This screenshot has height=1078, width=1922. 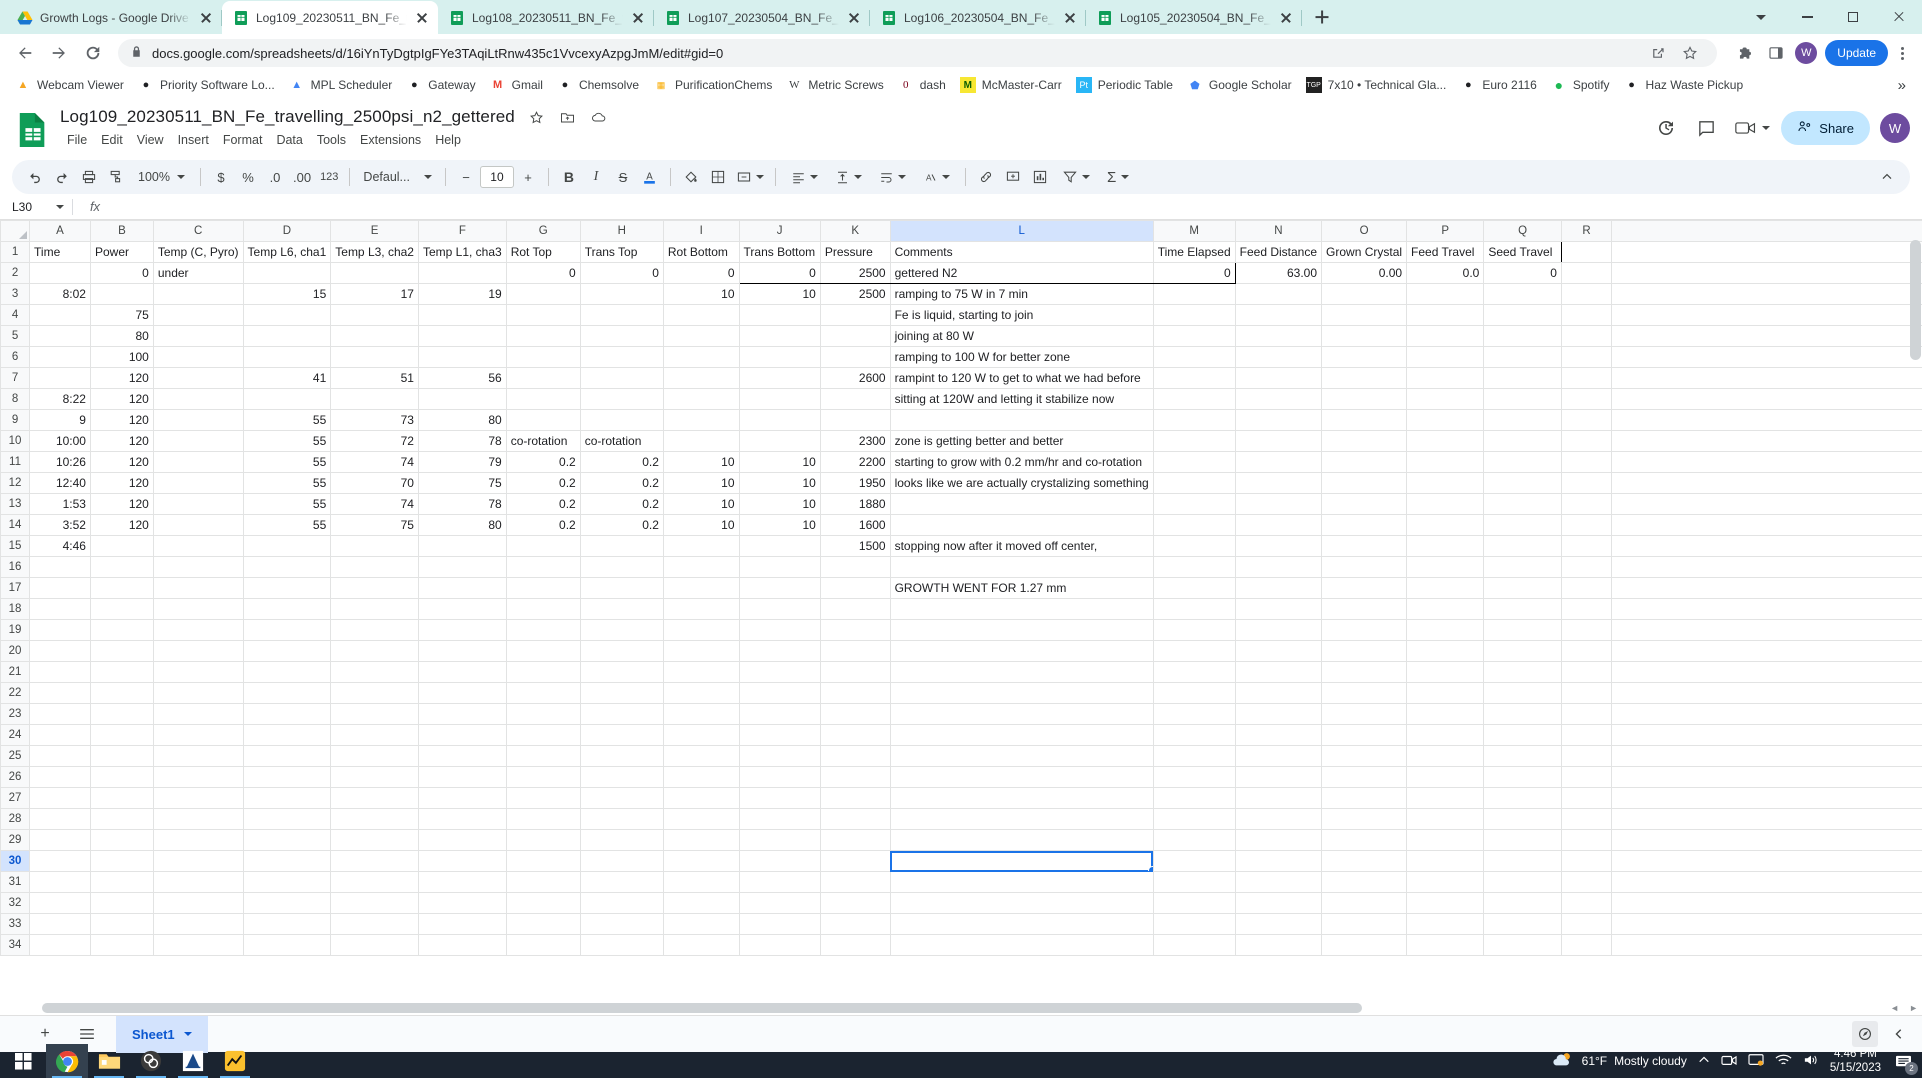 What do you see at coordinates (221, 177) in the screenshot?
I see `currency-format-button: $` at bounding box center [221, 177].